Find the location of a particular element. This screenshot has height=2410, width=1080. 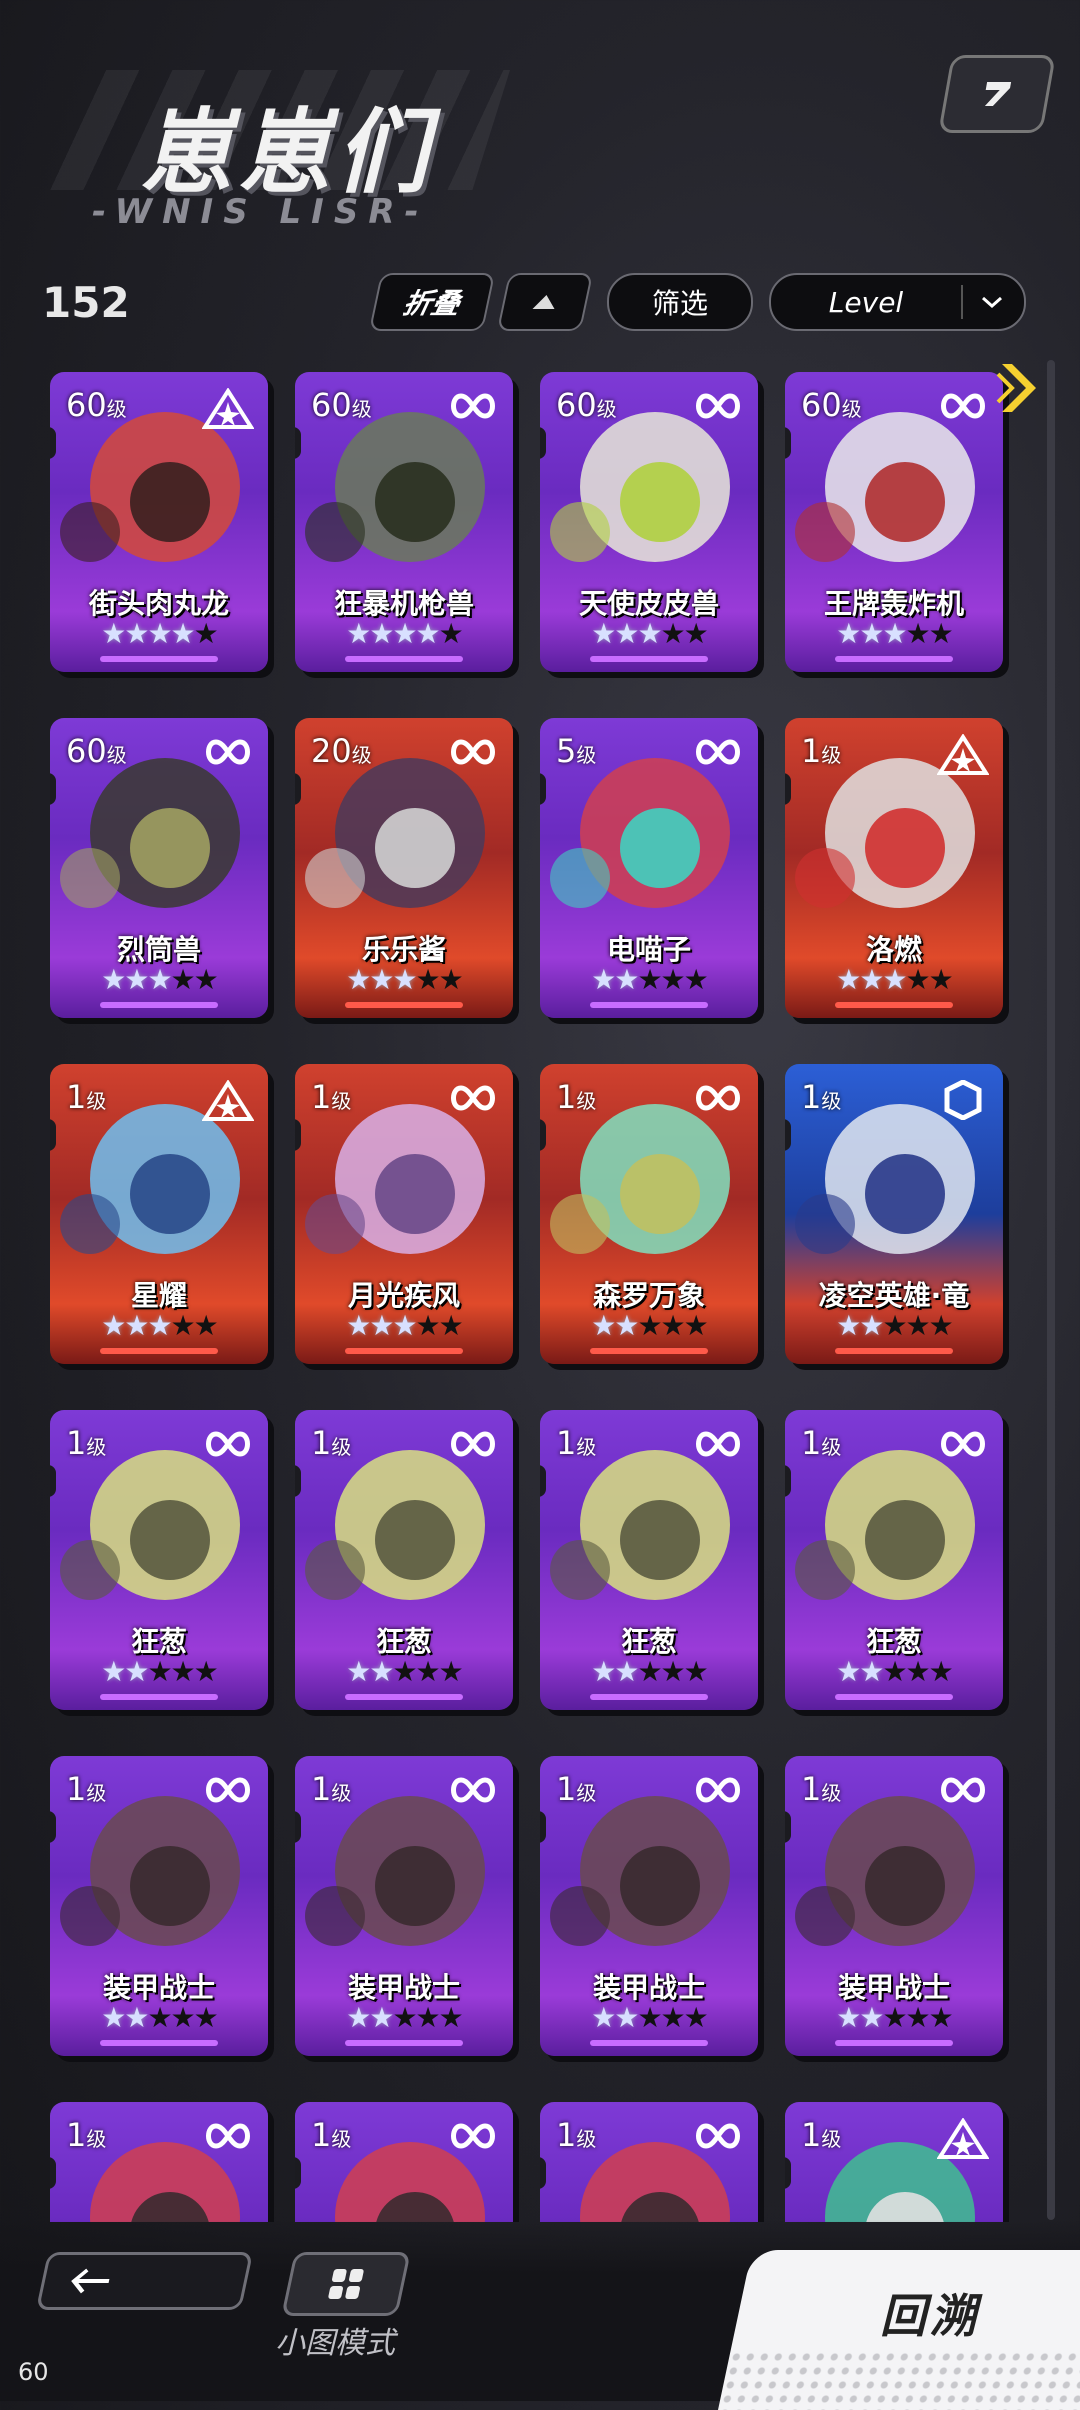

share-icon is located at coordinates (998, 94).